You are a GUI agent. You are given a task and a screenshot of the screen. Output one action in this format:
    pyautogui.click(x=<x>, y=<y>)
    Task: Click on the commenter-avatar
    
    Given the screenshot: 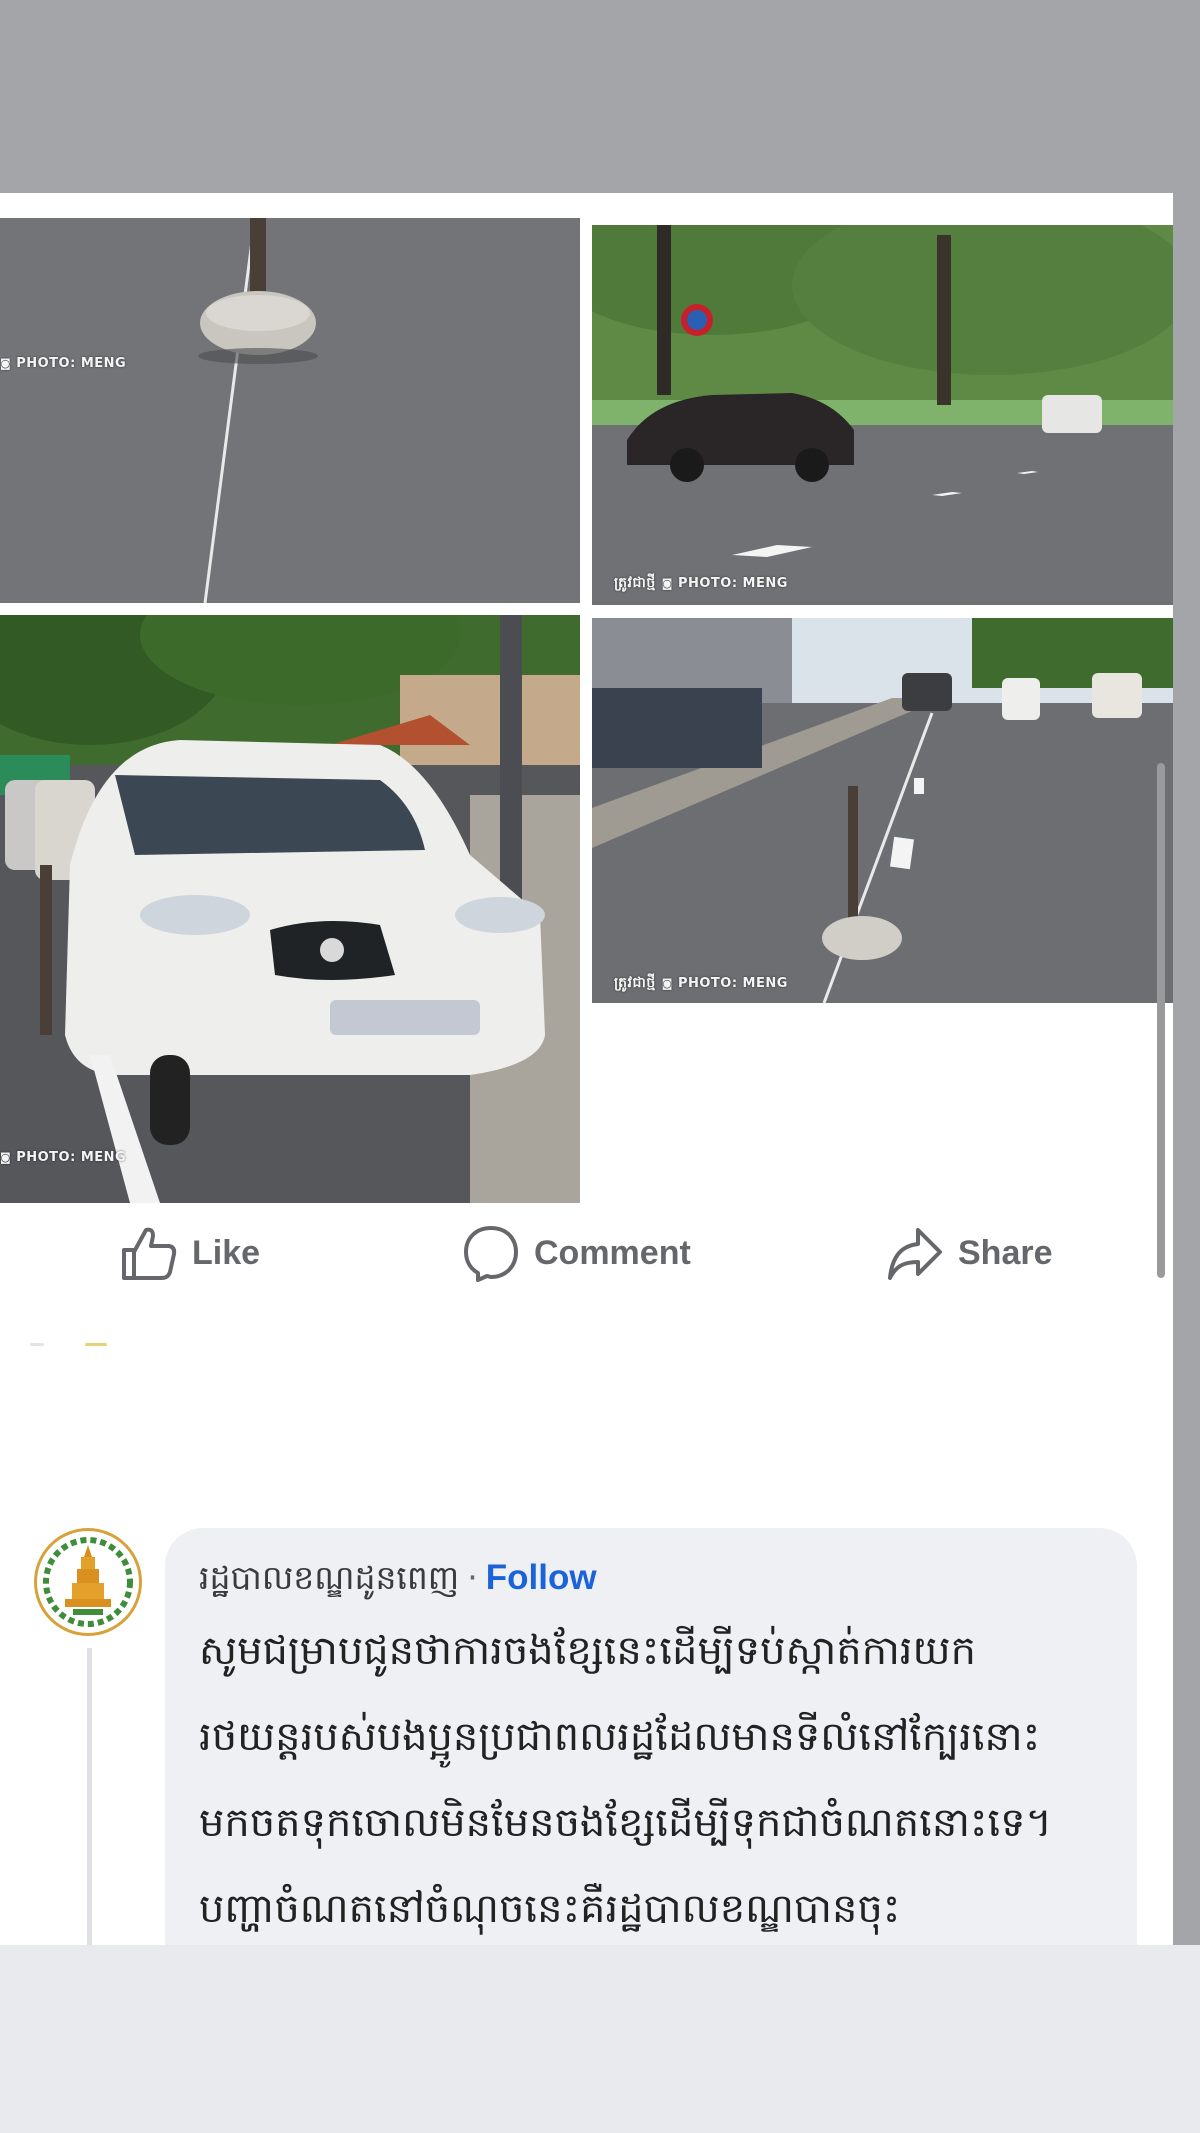 What is the action you would take?
    pyautogui.click(x=88, y=1582)
    